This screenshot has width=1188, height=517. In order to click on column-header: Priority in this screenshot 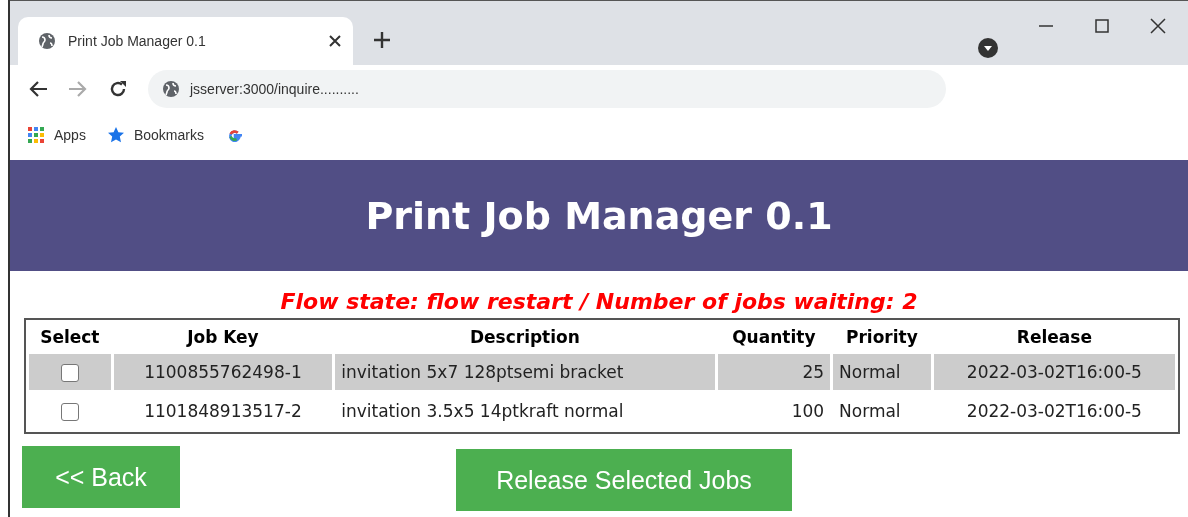, I will do `click(882, 337)`.